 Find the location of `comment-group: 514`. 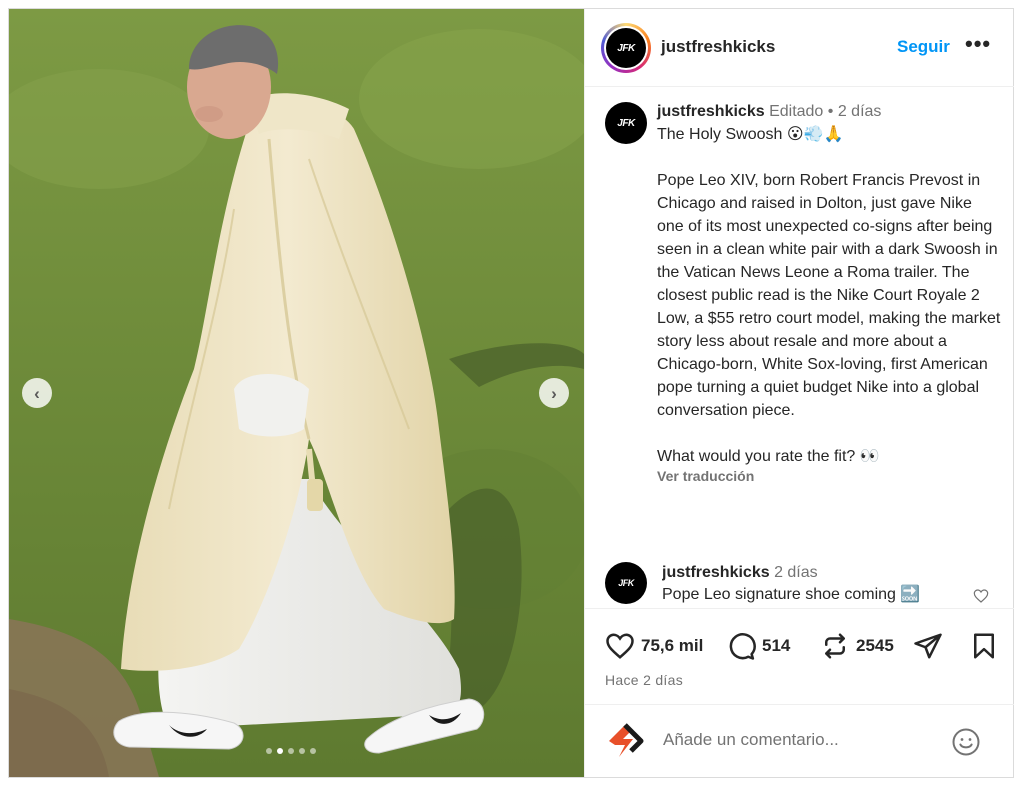

comment-group: 514 is located at coordinates (758, 646).